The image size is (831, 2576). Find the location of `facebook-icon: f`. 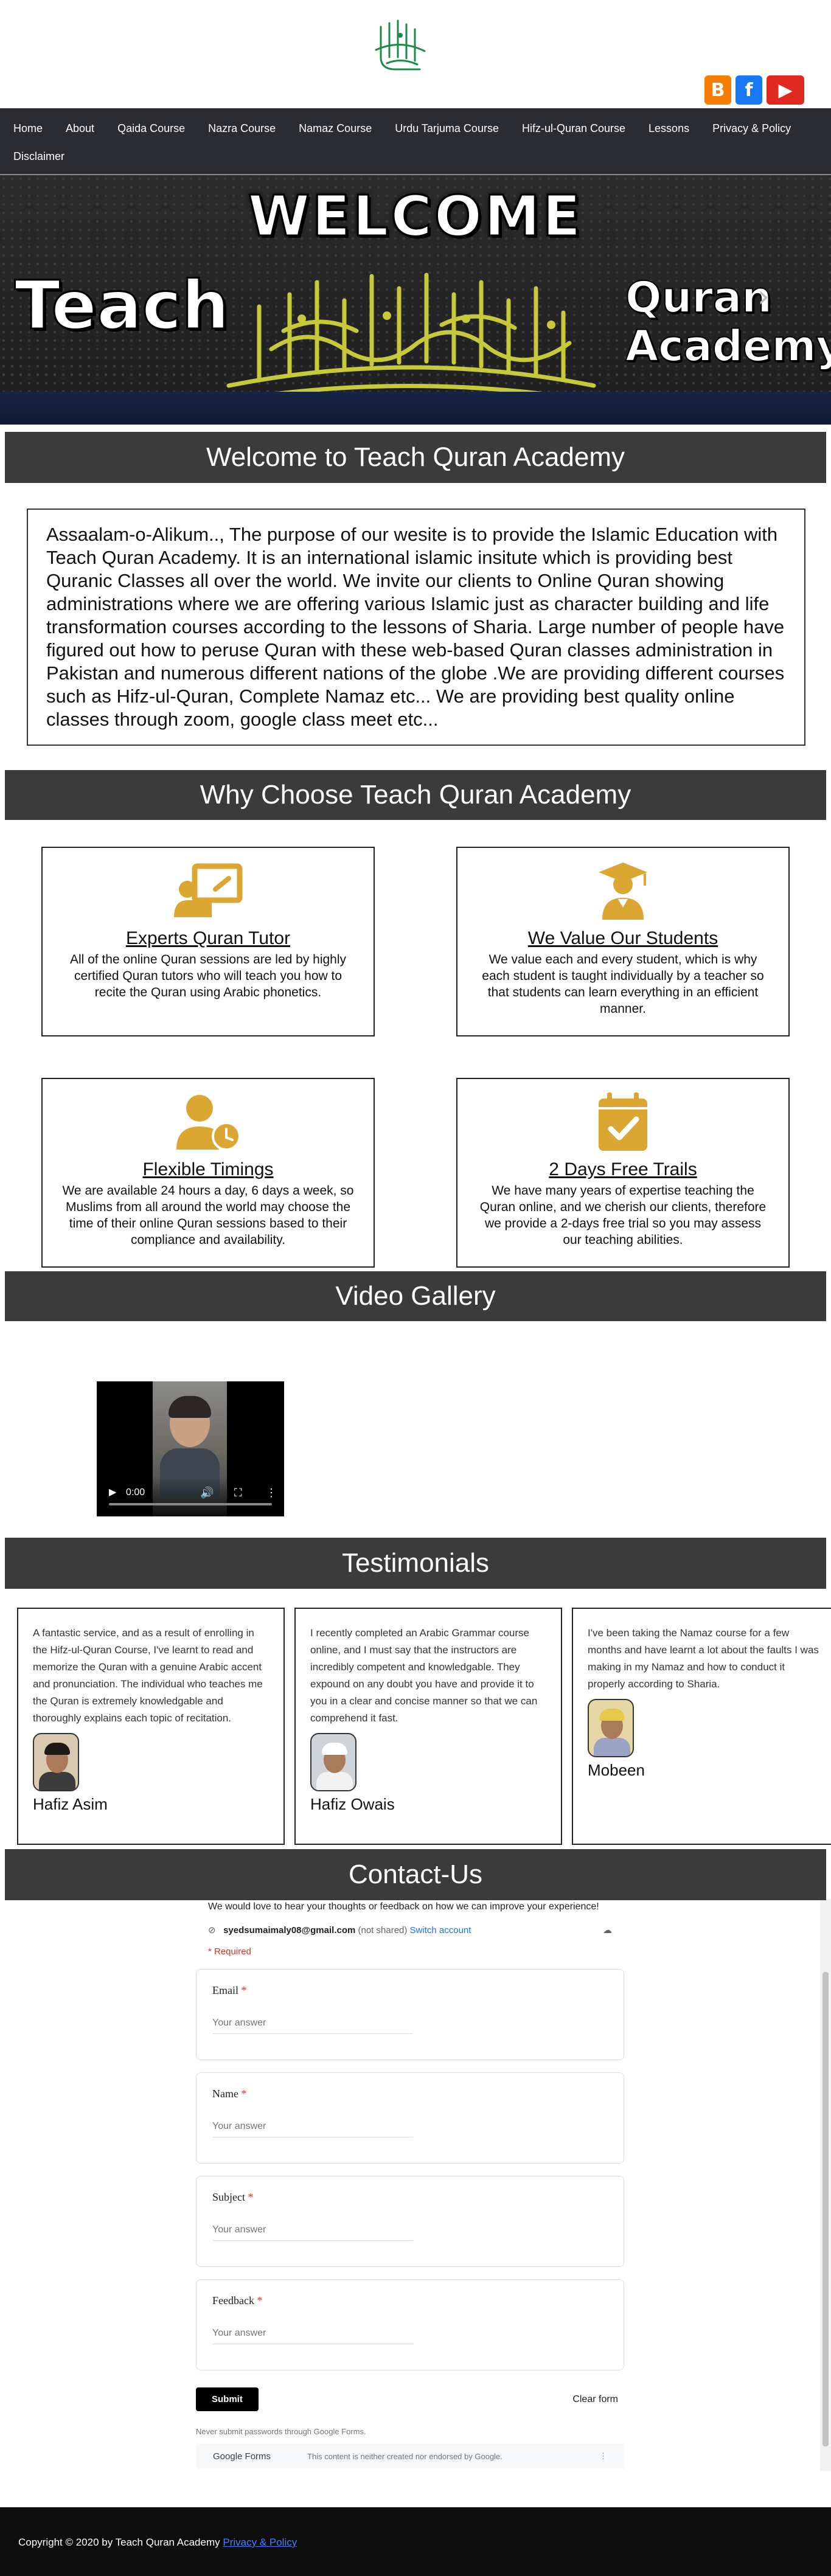

facebook-icon: f is located at coordinates (748, 90).